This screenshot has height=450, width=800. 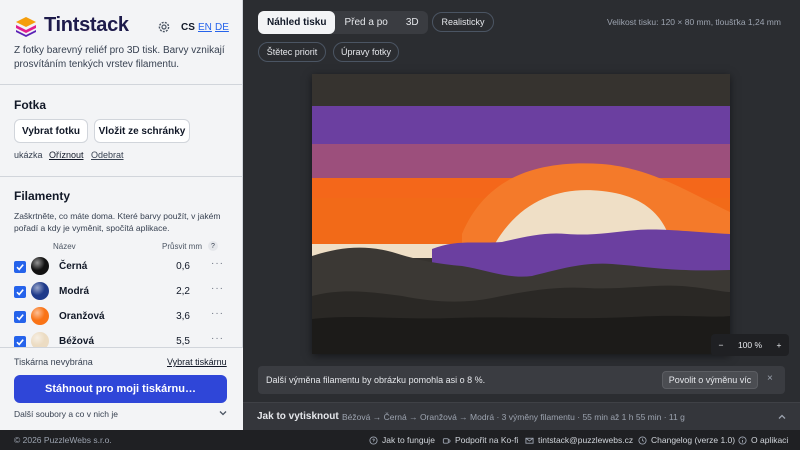 I want to click on filament-name: Oranžová, so click(x=82, y=316).